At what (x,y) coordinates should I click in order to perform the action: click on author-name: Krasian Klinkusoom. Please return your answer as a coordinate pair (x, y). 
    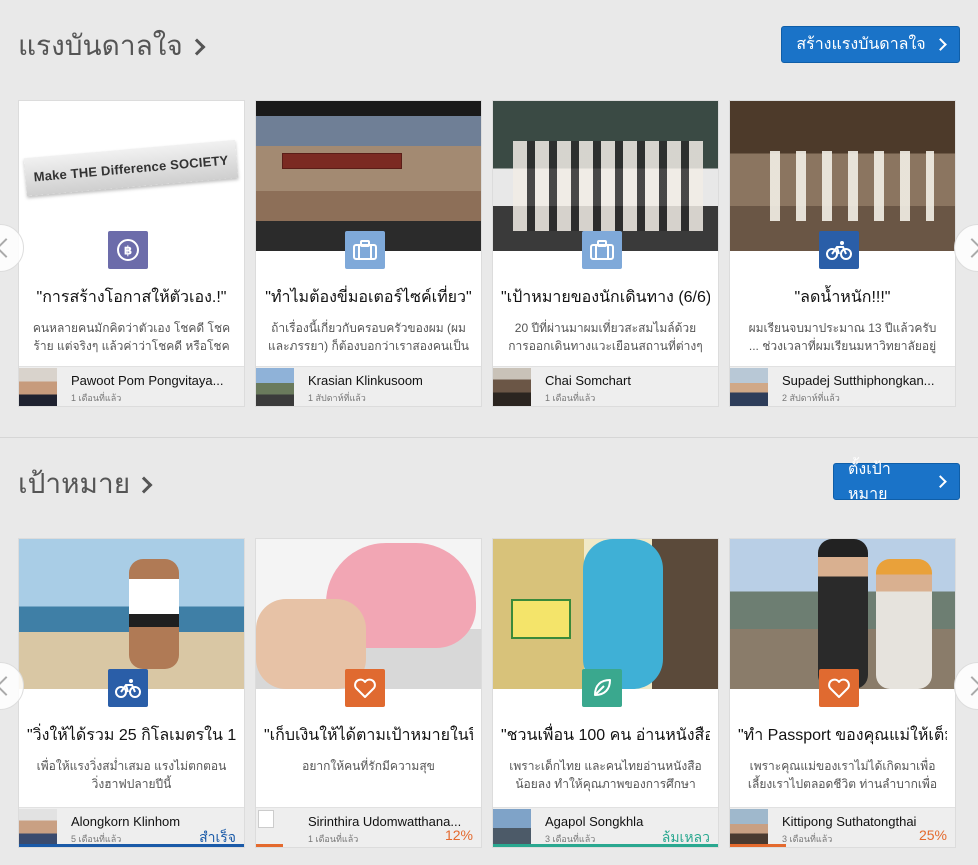
    Looking at the image, I should click on (389, 380).